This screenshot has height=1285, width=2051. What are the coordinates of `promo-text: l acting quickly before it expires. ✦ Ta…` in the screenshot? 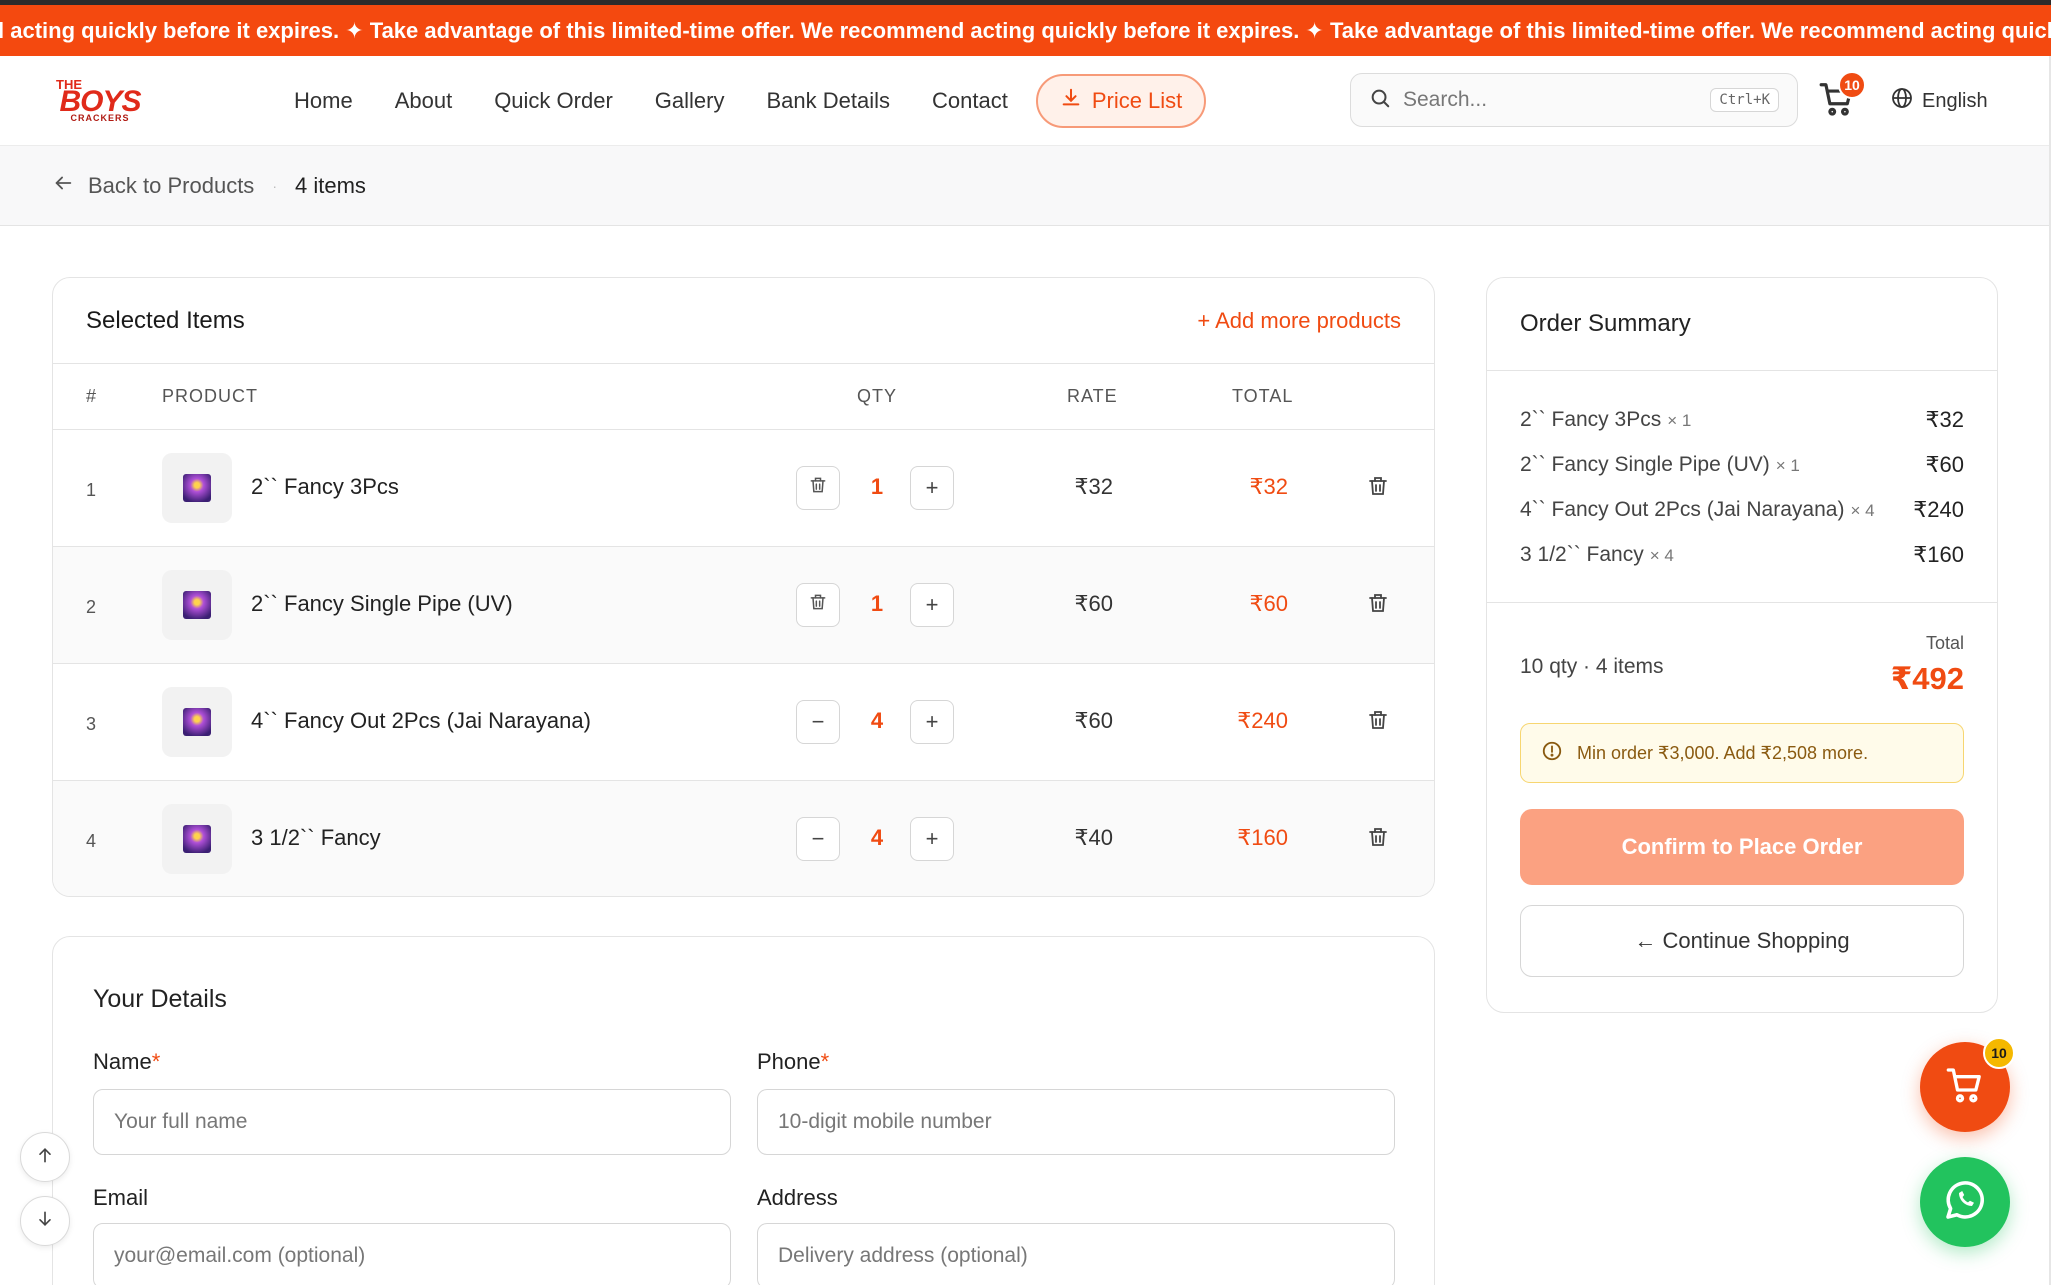 It's located at (1025, 30).